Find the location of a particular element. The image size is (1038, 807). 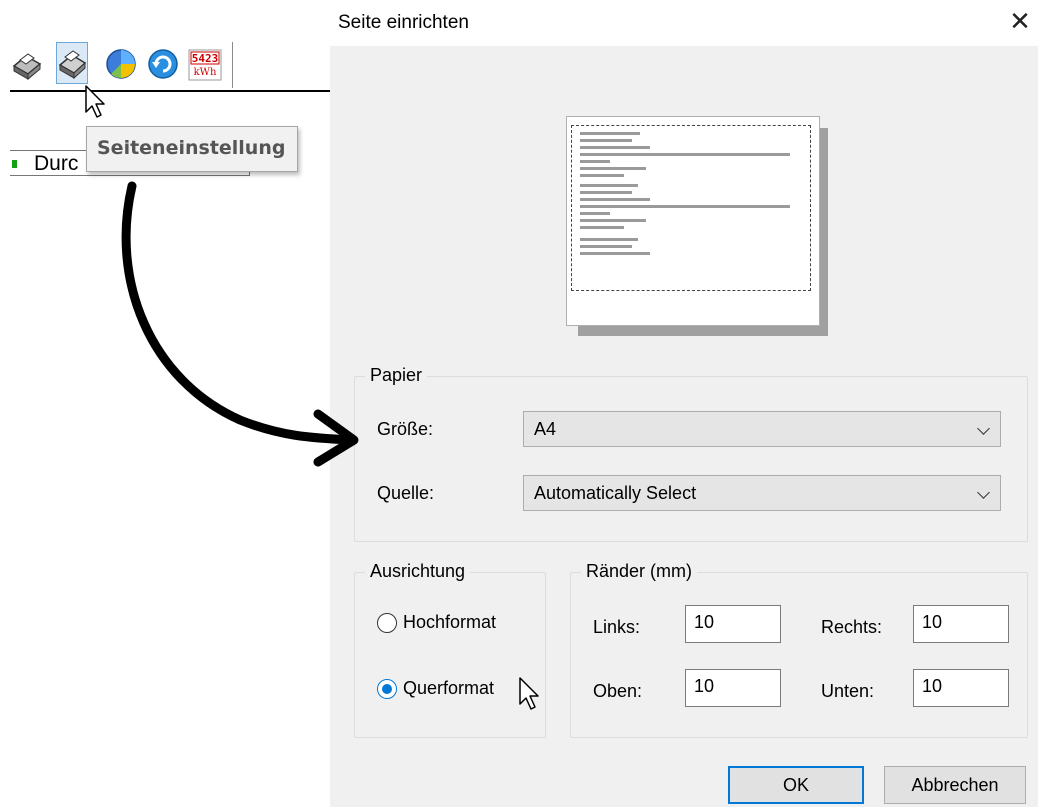

page-setup-printer-icon is located at coordinates (72, 63).